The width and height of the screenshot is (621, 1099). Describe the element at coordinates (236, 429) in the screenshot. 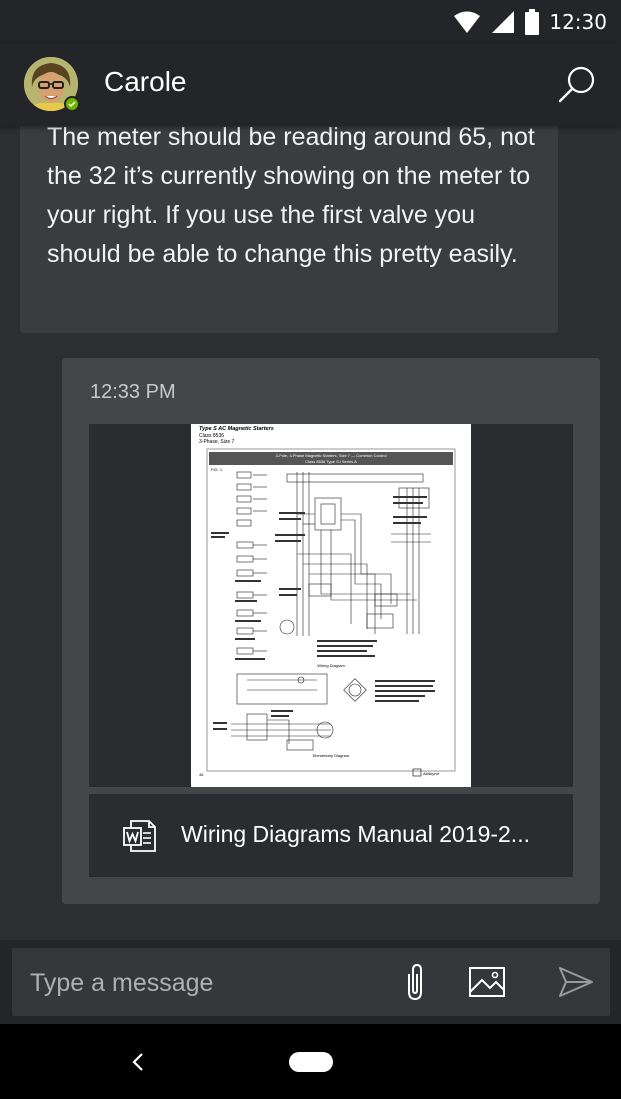

I see `doc-heading: Type S AC Magnetic Starters` at that location.